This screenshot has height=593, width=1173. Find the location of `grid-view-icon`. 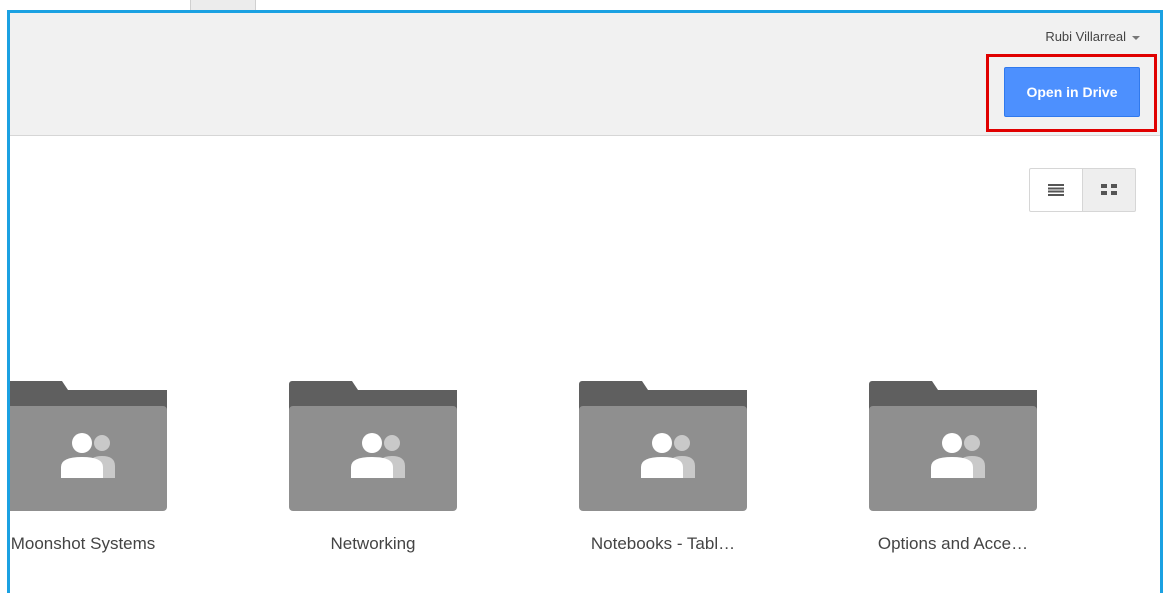

grid-view-icon is located at coordinates (1109, 190).